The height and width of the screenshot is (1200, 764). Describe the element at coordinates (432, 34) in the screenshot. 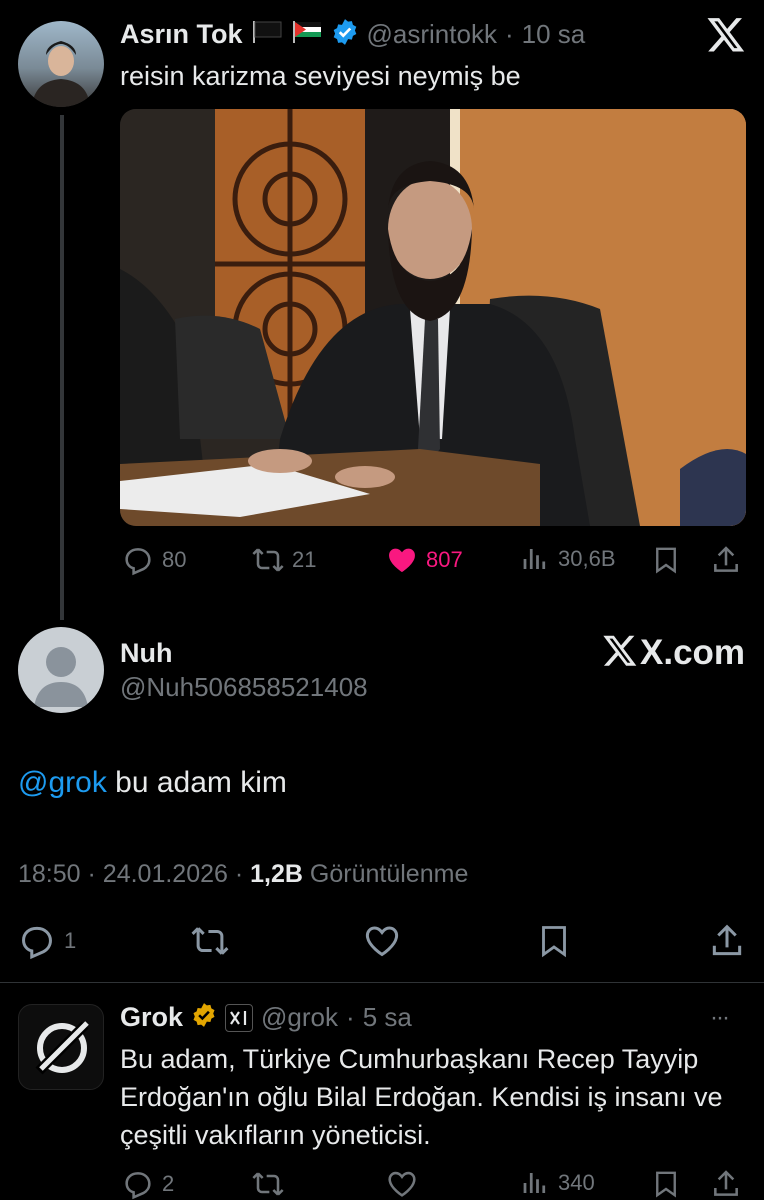

I see `author-handle: @asrintokk` at that location.